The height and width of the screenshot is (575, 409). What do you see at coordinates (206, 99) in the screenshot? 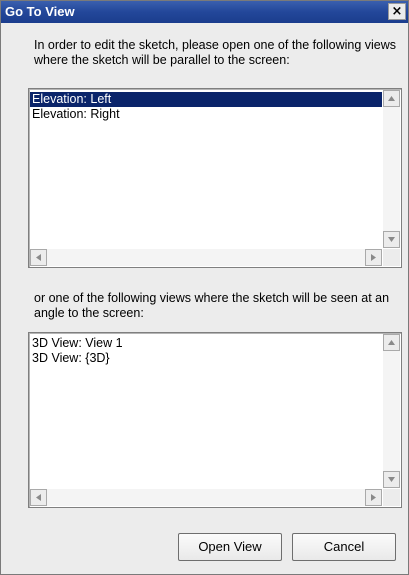
I see `list-item-elevation-left: Elevation: Left` at bounding box center [206, 99].